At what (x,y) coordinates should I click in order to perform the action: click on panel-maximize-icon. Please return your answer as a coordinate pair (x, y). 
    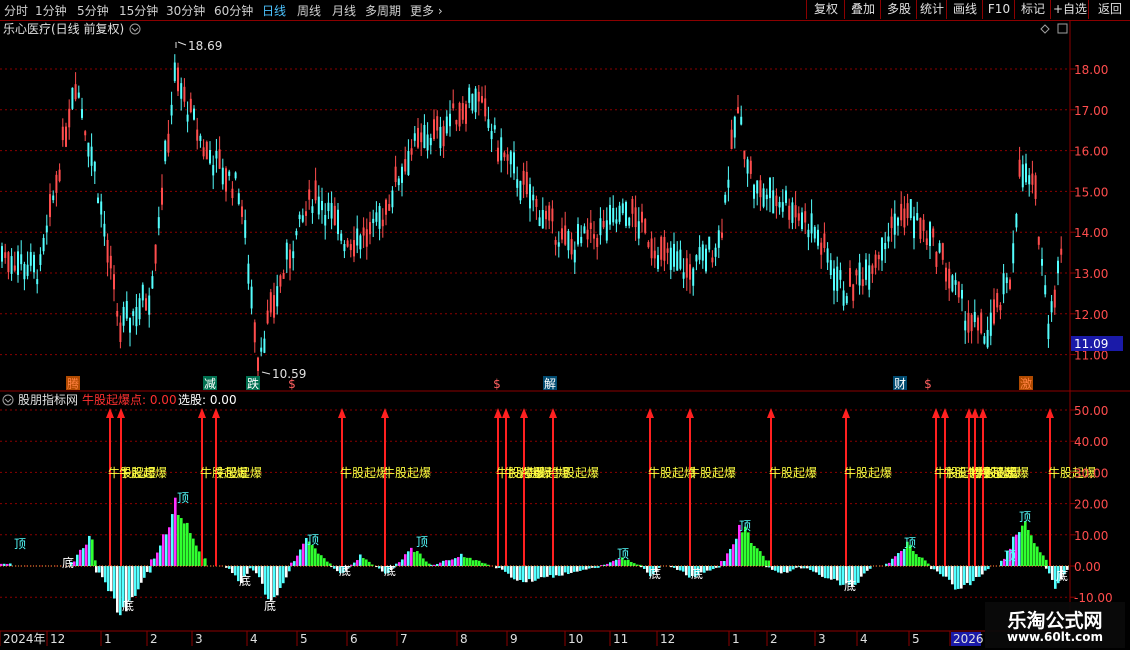
    Looking at the image, I should click on (1062, 28).